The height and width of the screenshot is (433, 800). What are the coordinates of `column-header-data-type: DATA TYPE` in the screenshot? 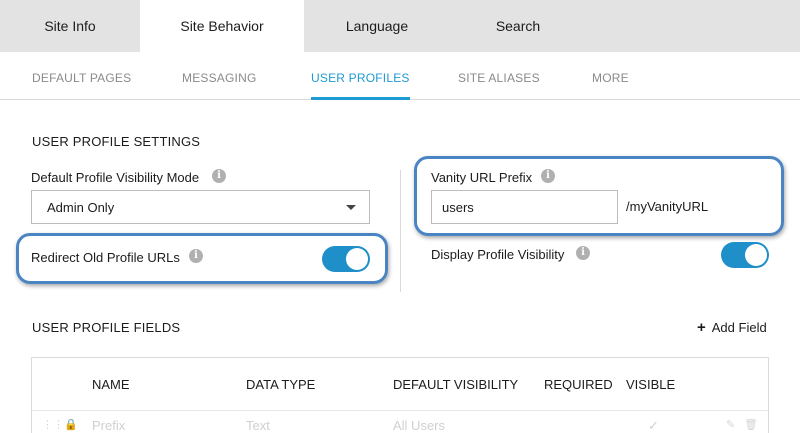 It's located at (280, 384).